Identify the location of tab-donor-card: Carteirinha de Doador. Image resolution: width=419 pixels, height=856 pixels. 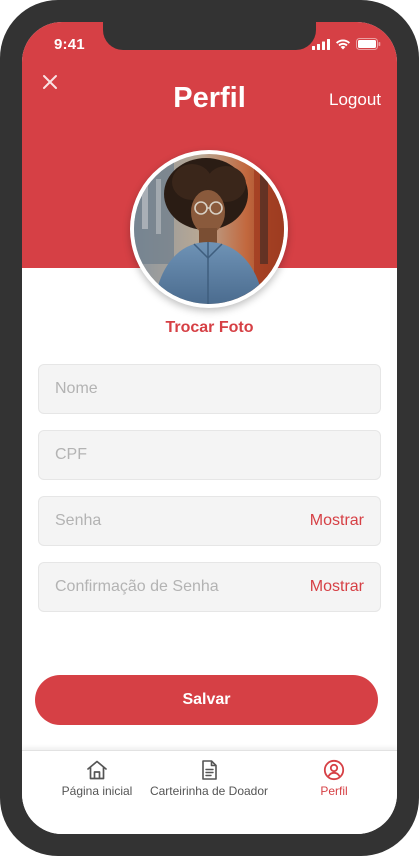
(209, 778).